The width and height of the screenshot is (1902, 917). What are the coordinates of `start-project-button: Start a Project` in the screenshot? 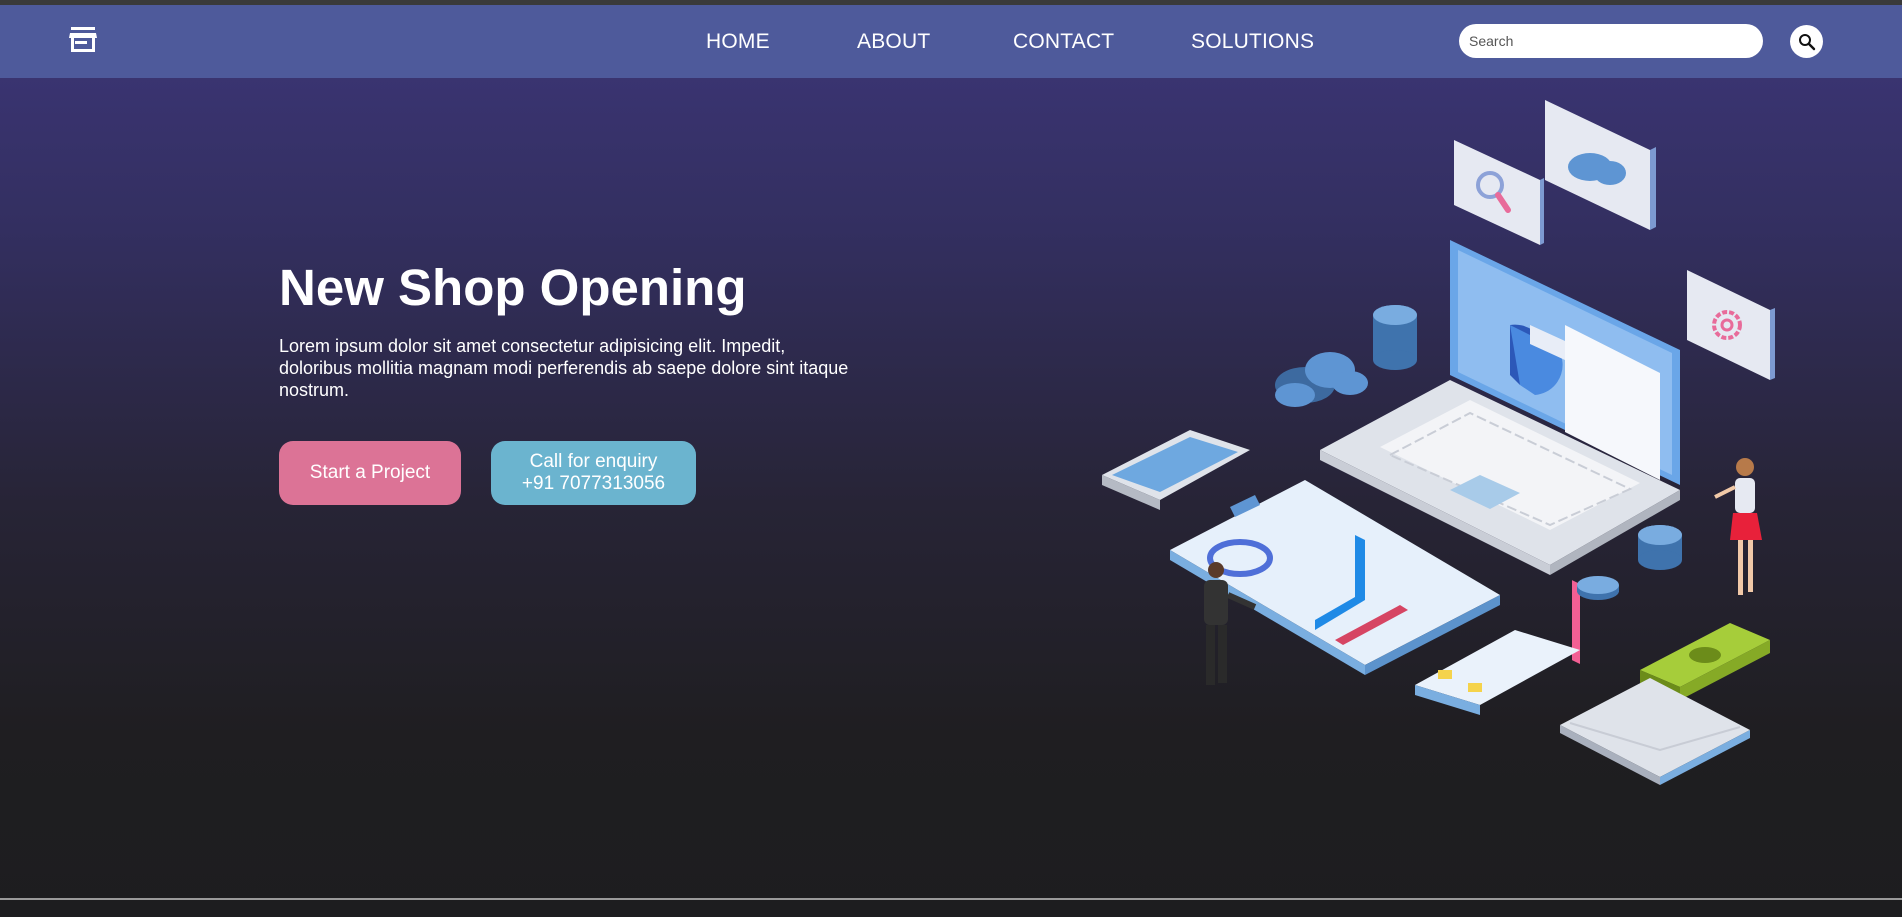 It's located at (370, 473).